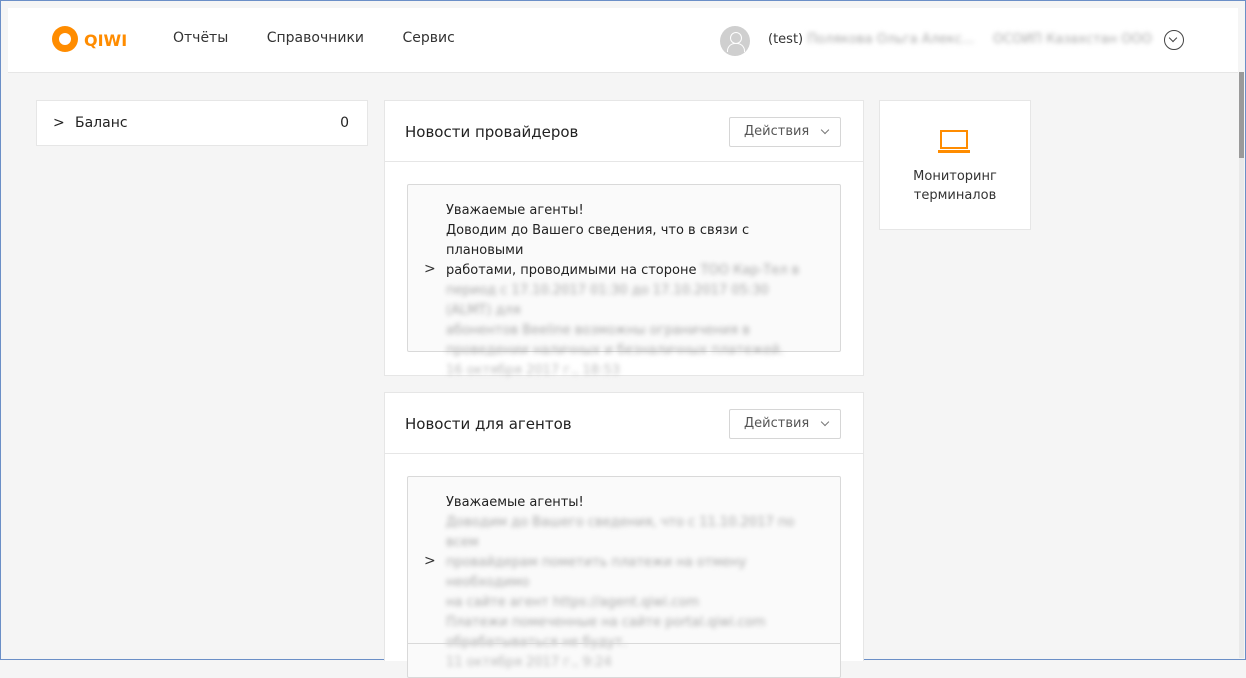  What do you see at coordinates (624, 423) in the screenshot?
I see `card-header: Новости для агентов Действия` at bounding box center [624, 423].